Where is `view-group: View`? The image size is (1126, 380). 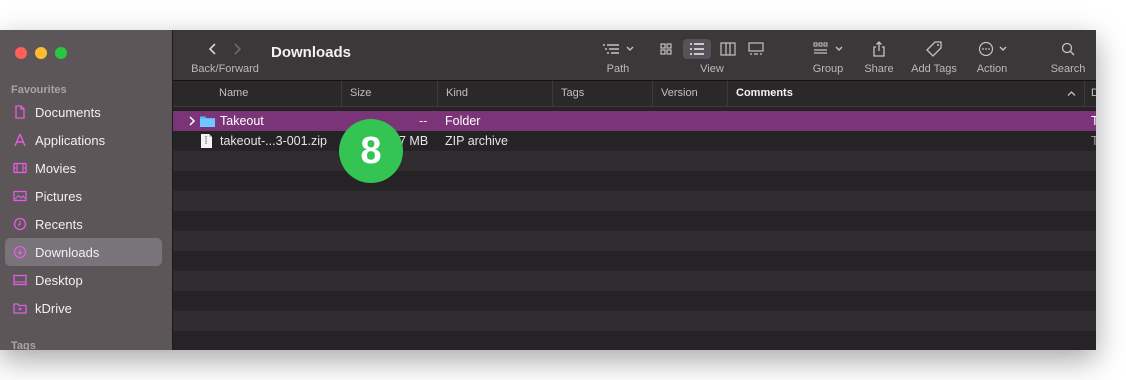
view-group: View is located at coordinates (711, 56).